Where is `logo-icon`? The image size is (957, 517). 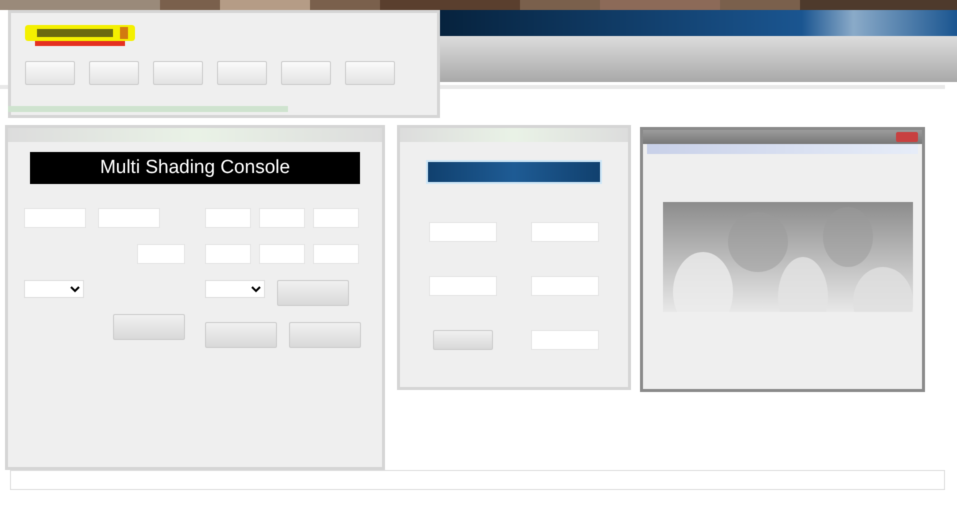
logo-icon is located at coordinates (80, 36).